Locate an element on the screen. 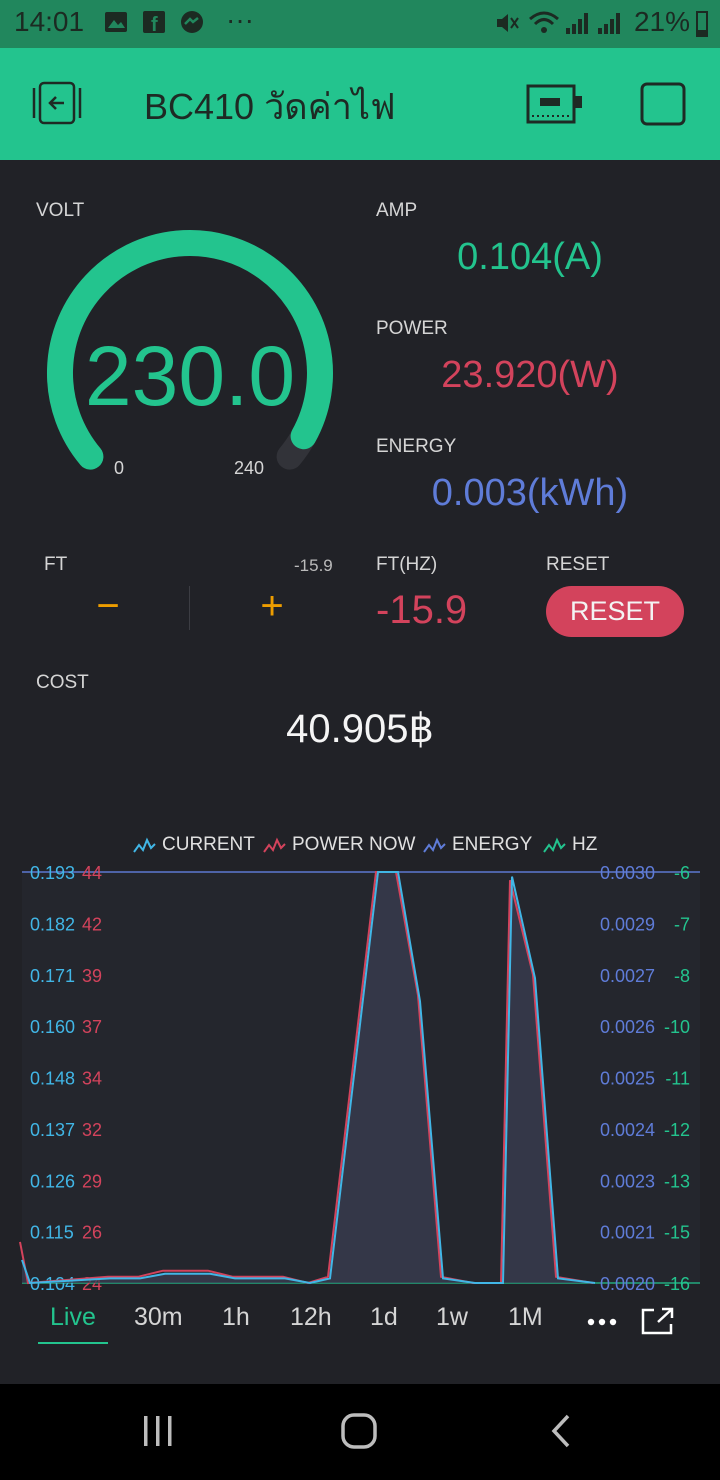 The height and width of the screenshot is (1480, 720). app-title: BC410 วัดค่าไฟ is located at coordinates (270, 106).